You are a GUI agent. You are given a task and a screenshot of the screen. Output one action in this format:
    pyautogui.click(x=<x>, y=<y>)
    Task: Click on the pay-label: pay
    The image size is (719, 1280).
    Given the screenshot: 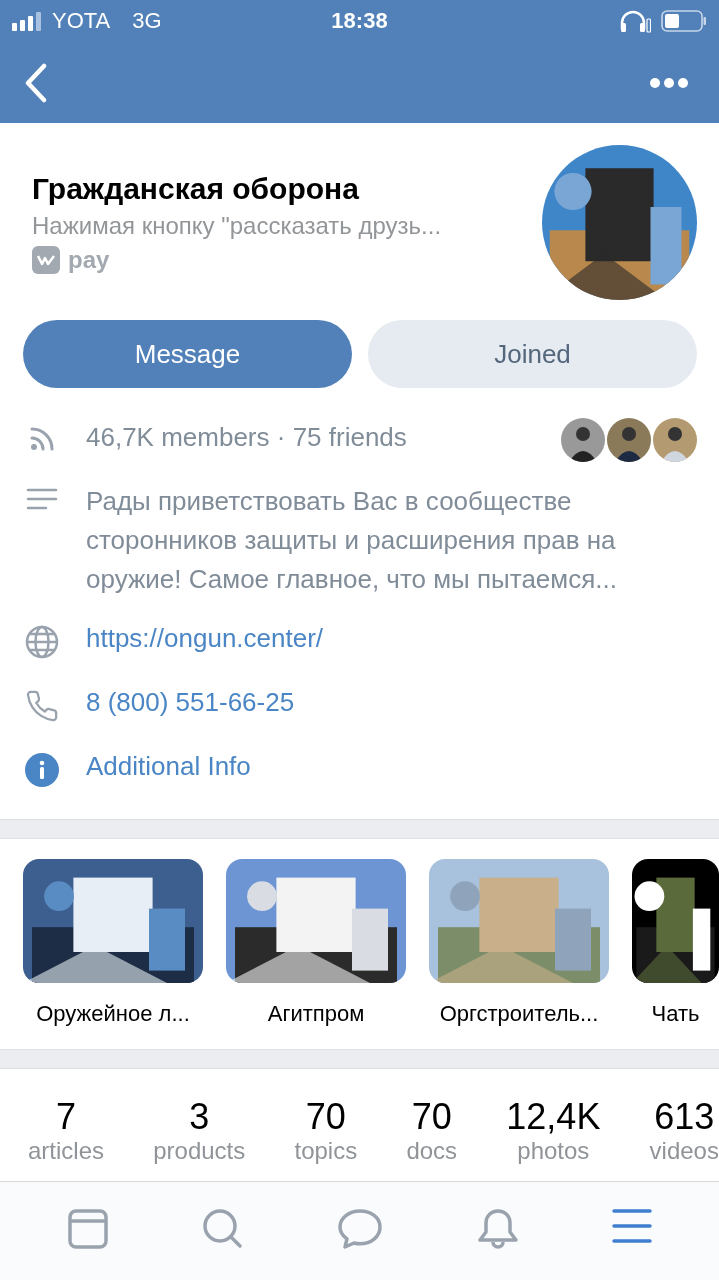 What is the action you would take?
    pyautogui.click(x=89, y=259)
    